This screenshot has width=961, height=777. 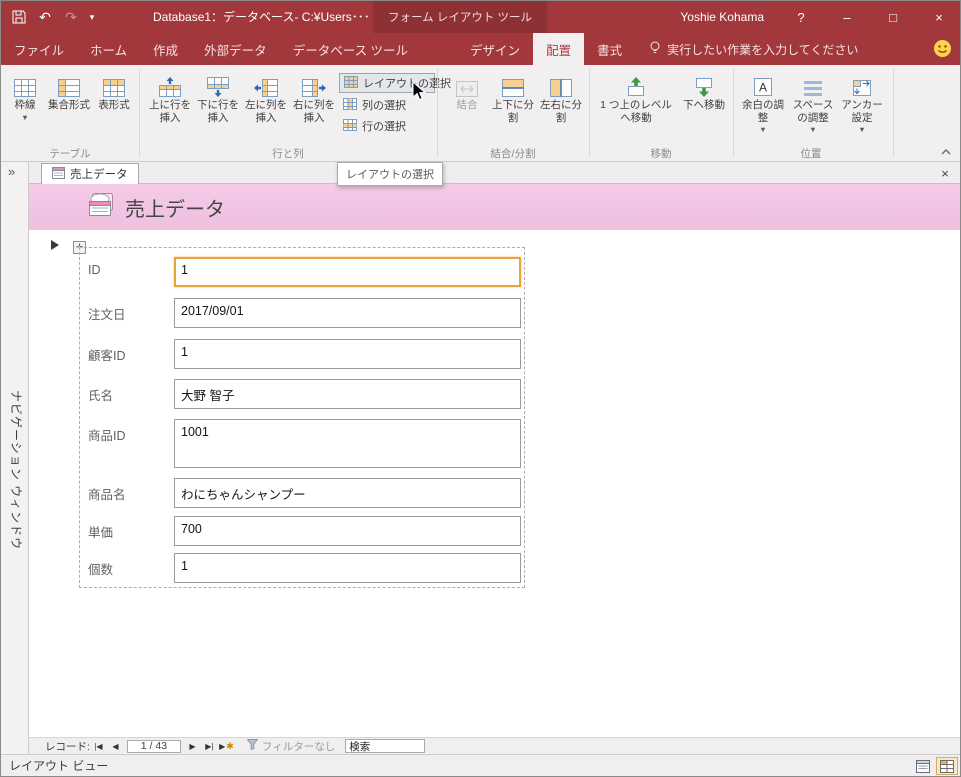 What do you see at coordinates (351, 83) in the screenshot?
I see `select-layout-icon` at bounding box center [351, 83].